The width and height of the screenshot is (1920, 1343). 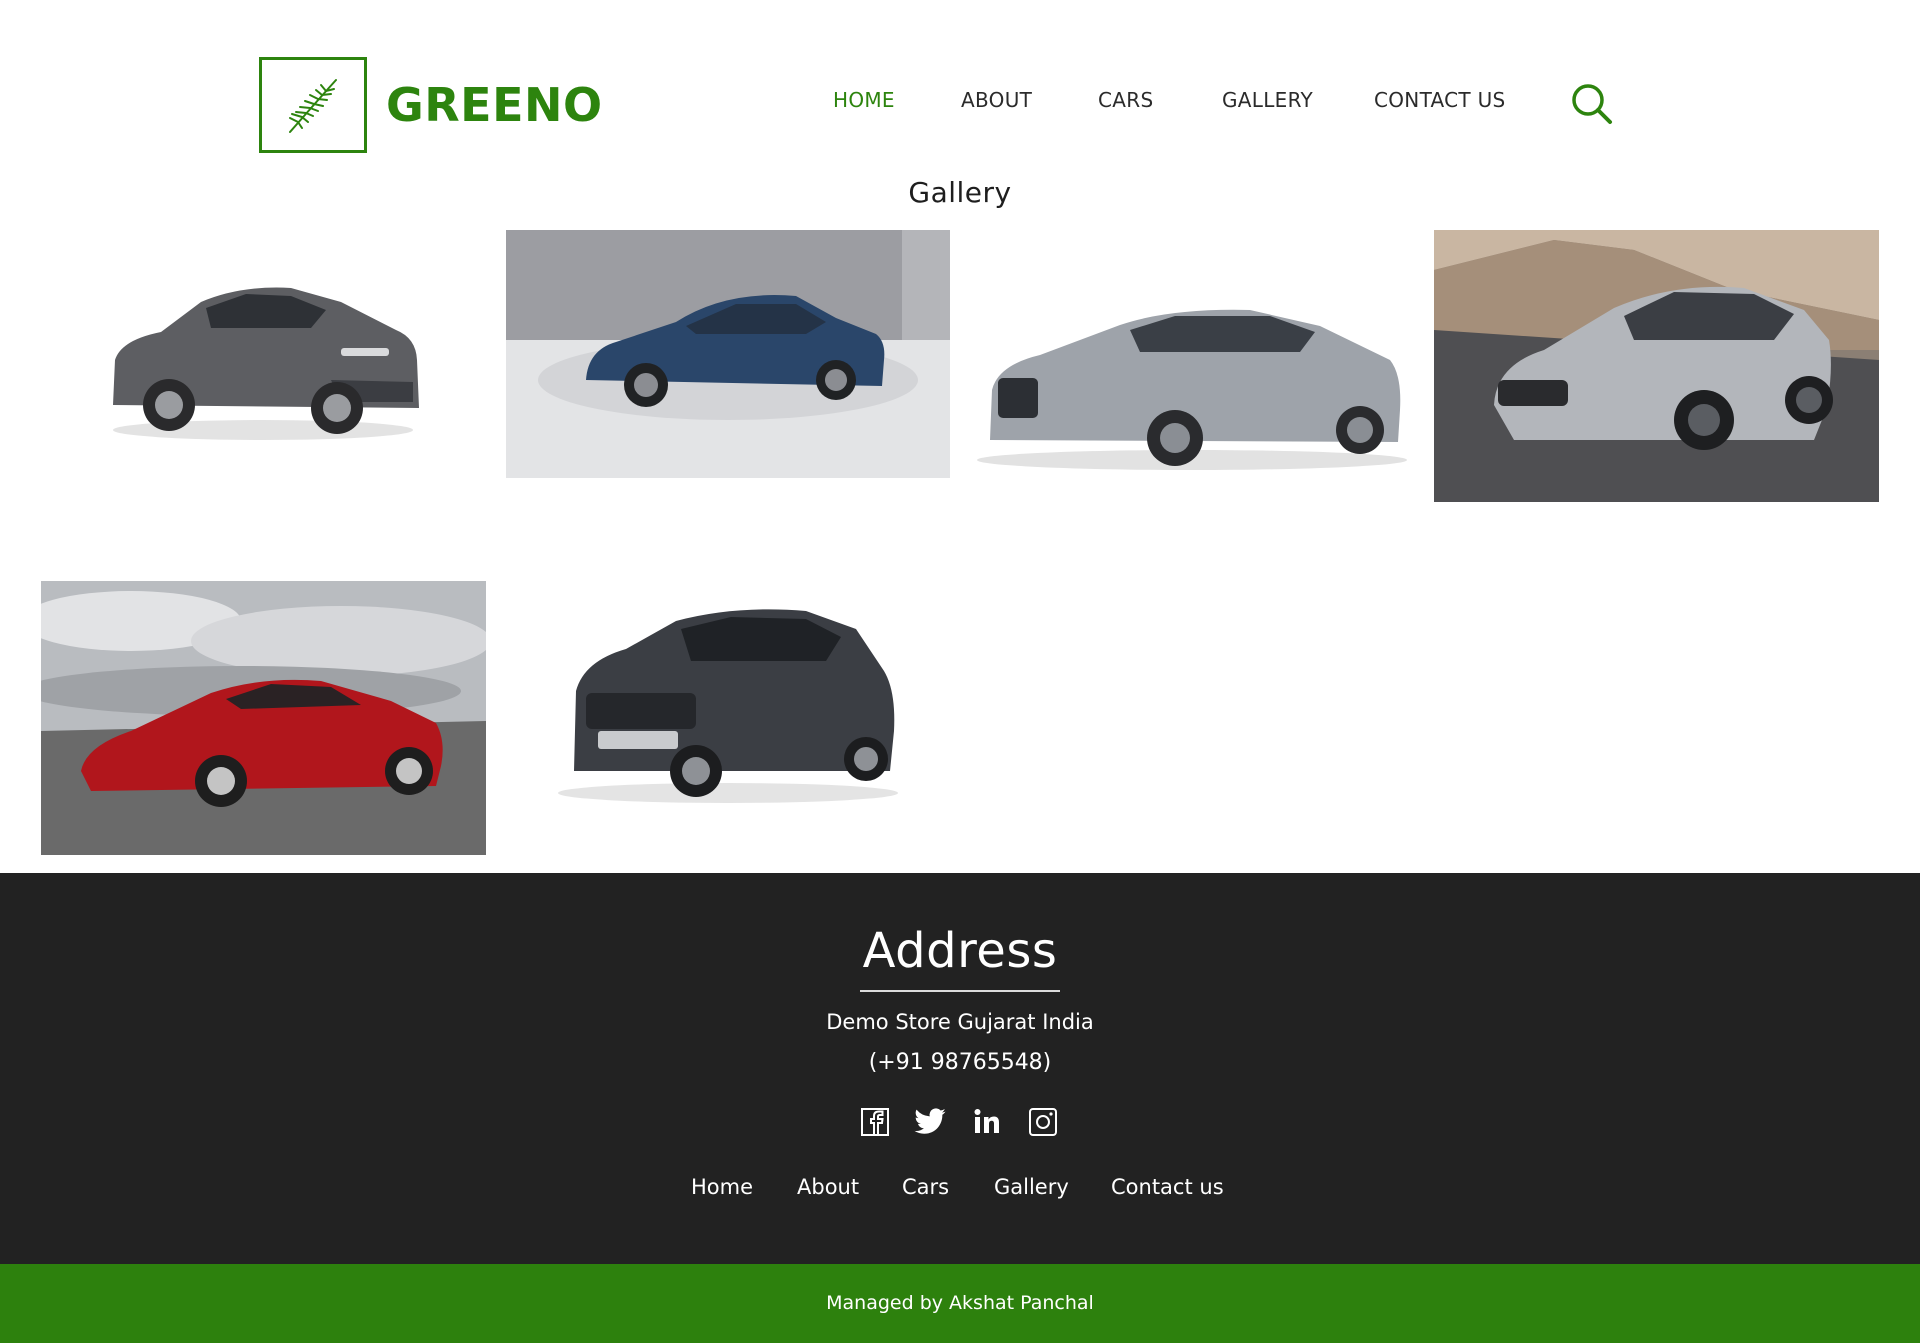 I want to click on main-nav: HOME ABOUT CARS GALLERY CONTACT US, so click(x=960, y=103).